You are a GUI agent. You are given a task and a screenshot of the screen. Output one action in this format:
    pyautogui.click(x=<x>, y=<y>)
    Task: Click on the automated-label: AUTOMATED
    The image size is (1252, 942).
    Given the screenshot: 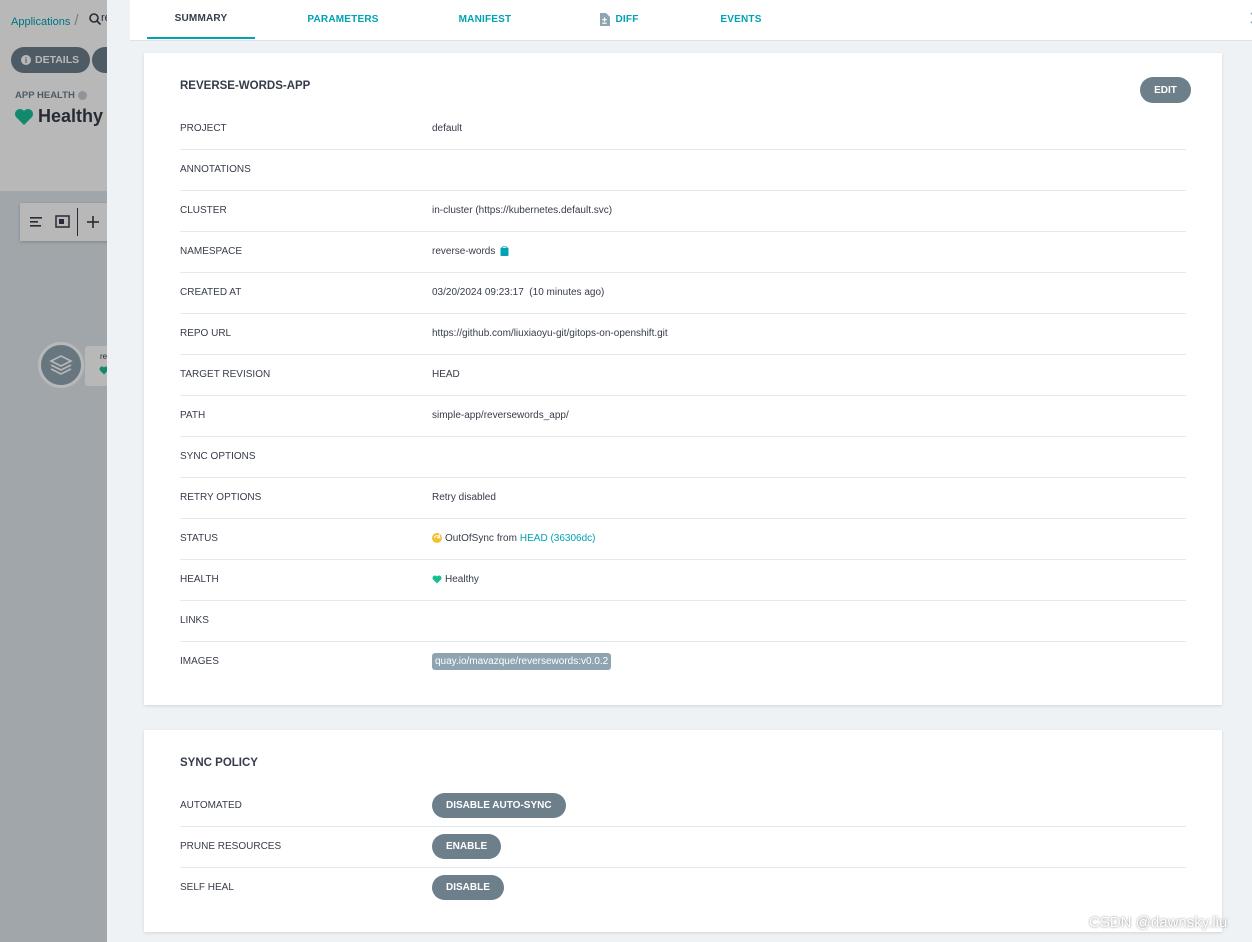 What is the action you would take?
    pyautogui.click(x=211, y=805)
    